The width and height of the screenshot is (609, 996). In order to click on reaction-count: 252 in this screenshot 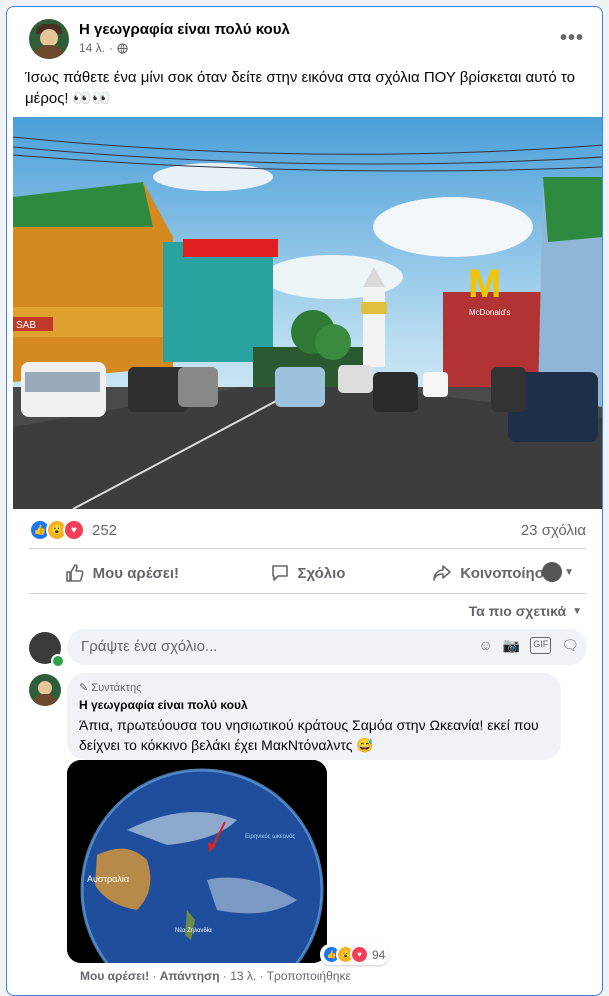, I will do `click(104, 530)`.